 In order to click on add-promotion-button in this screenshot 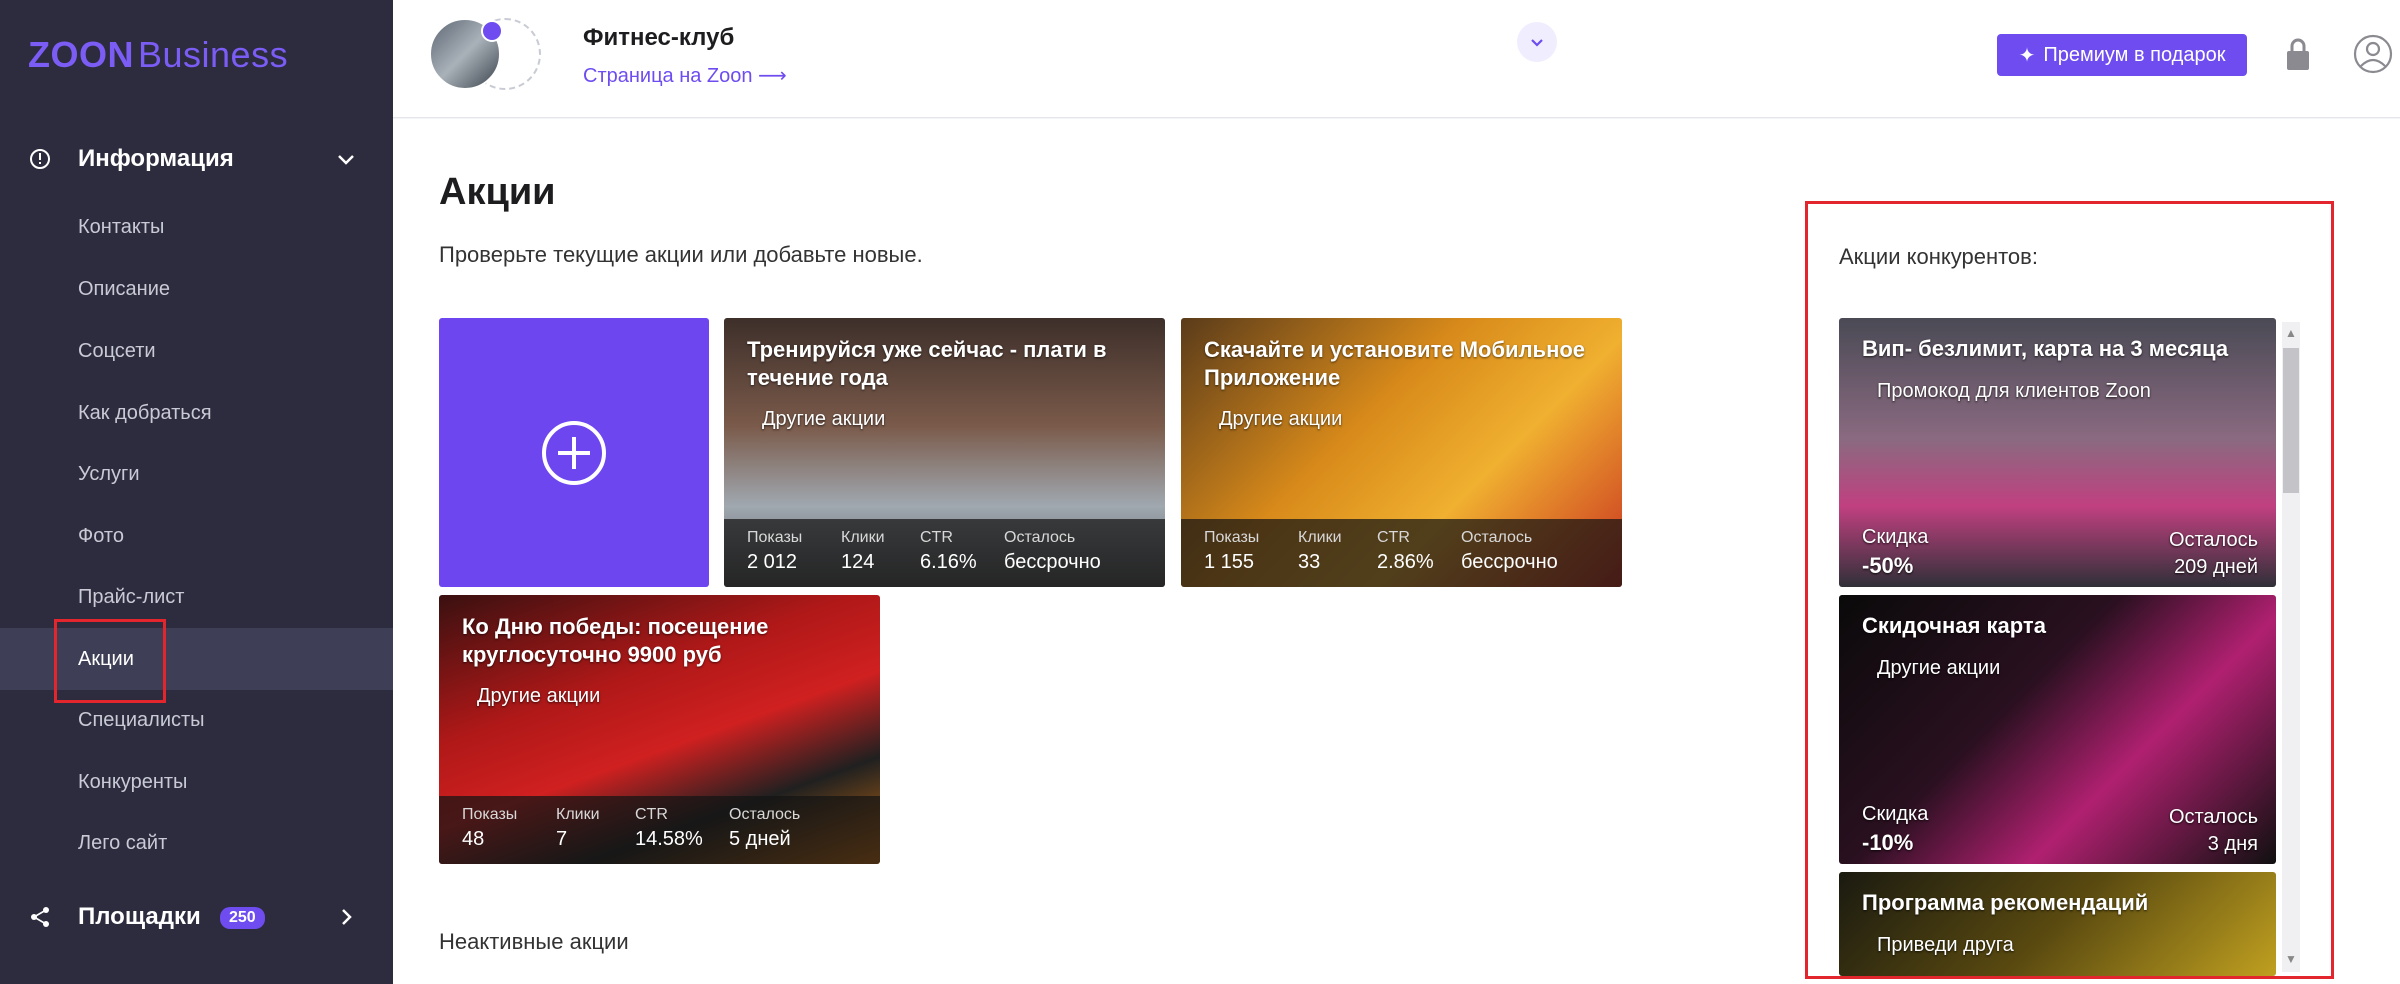, I will do `click(574, 452)`.